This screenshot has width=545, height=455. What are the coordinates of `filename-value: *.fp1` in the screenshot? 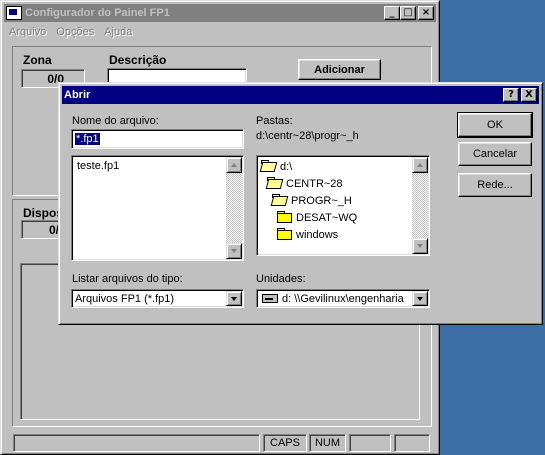 It's located at (87, 139).